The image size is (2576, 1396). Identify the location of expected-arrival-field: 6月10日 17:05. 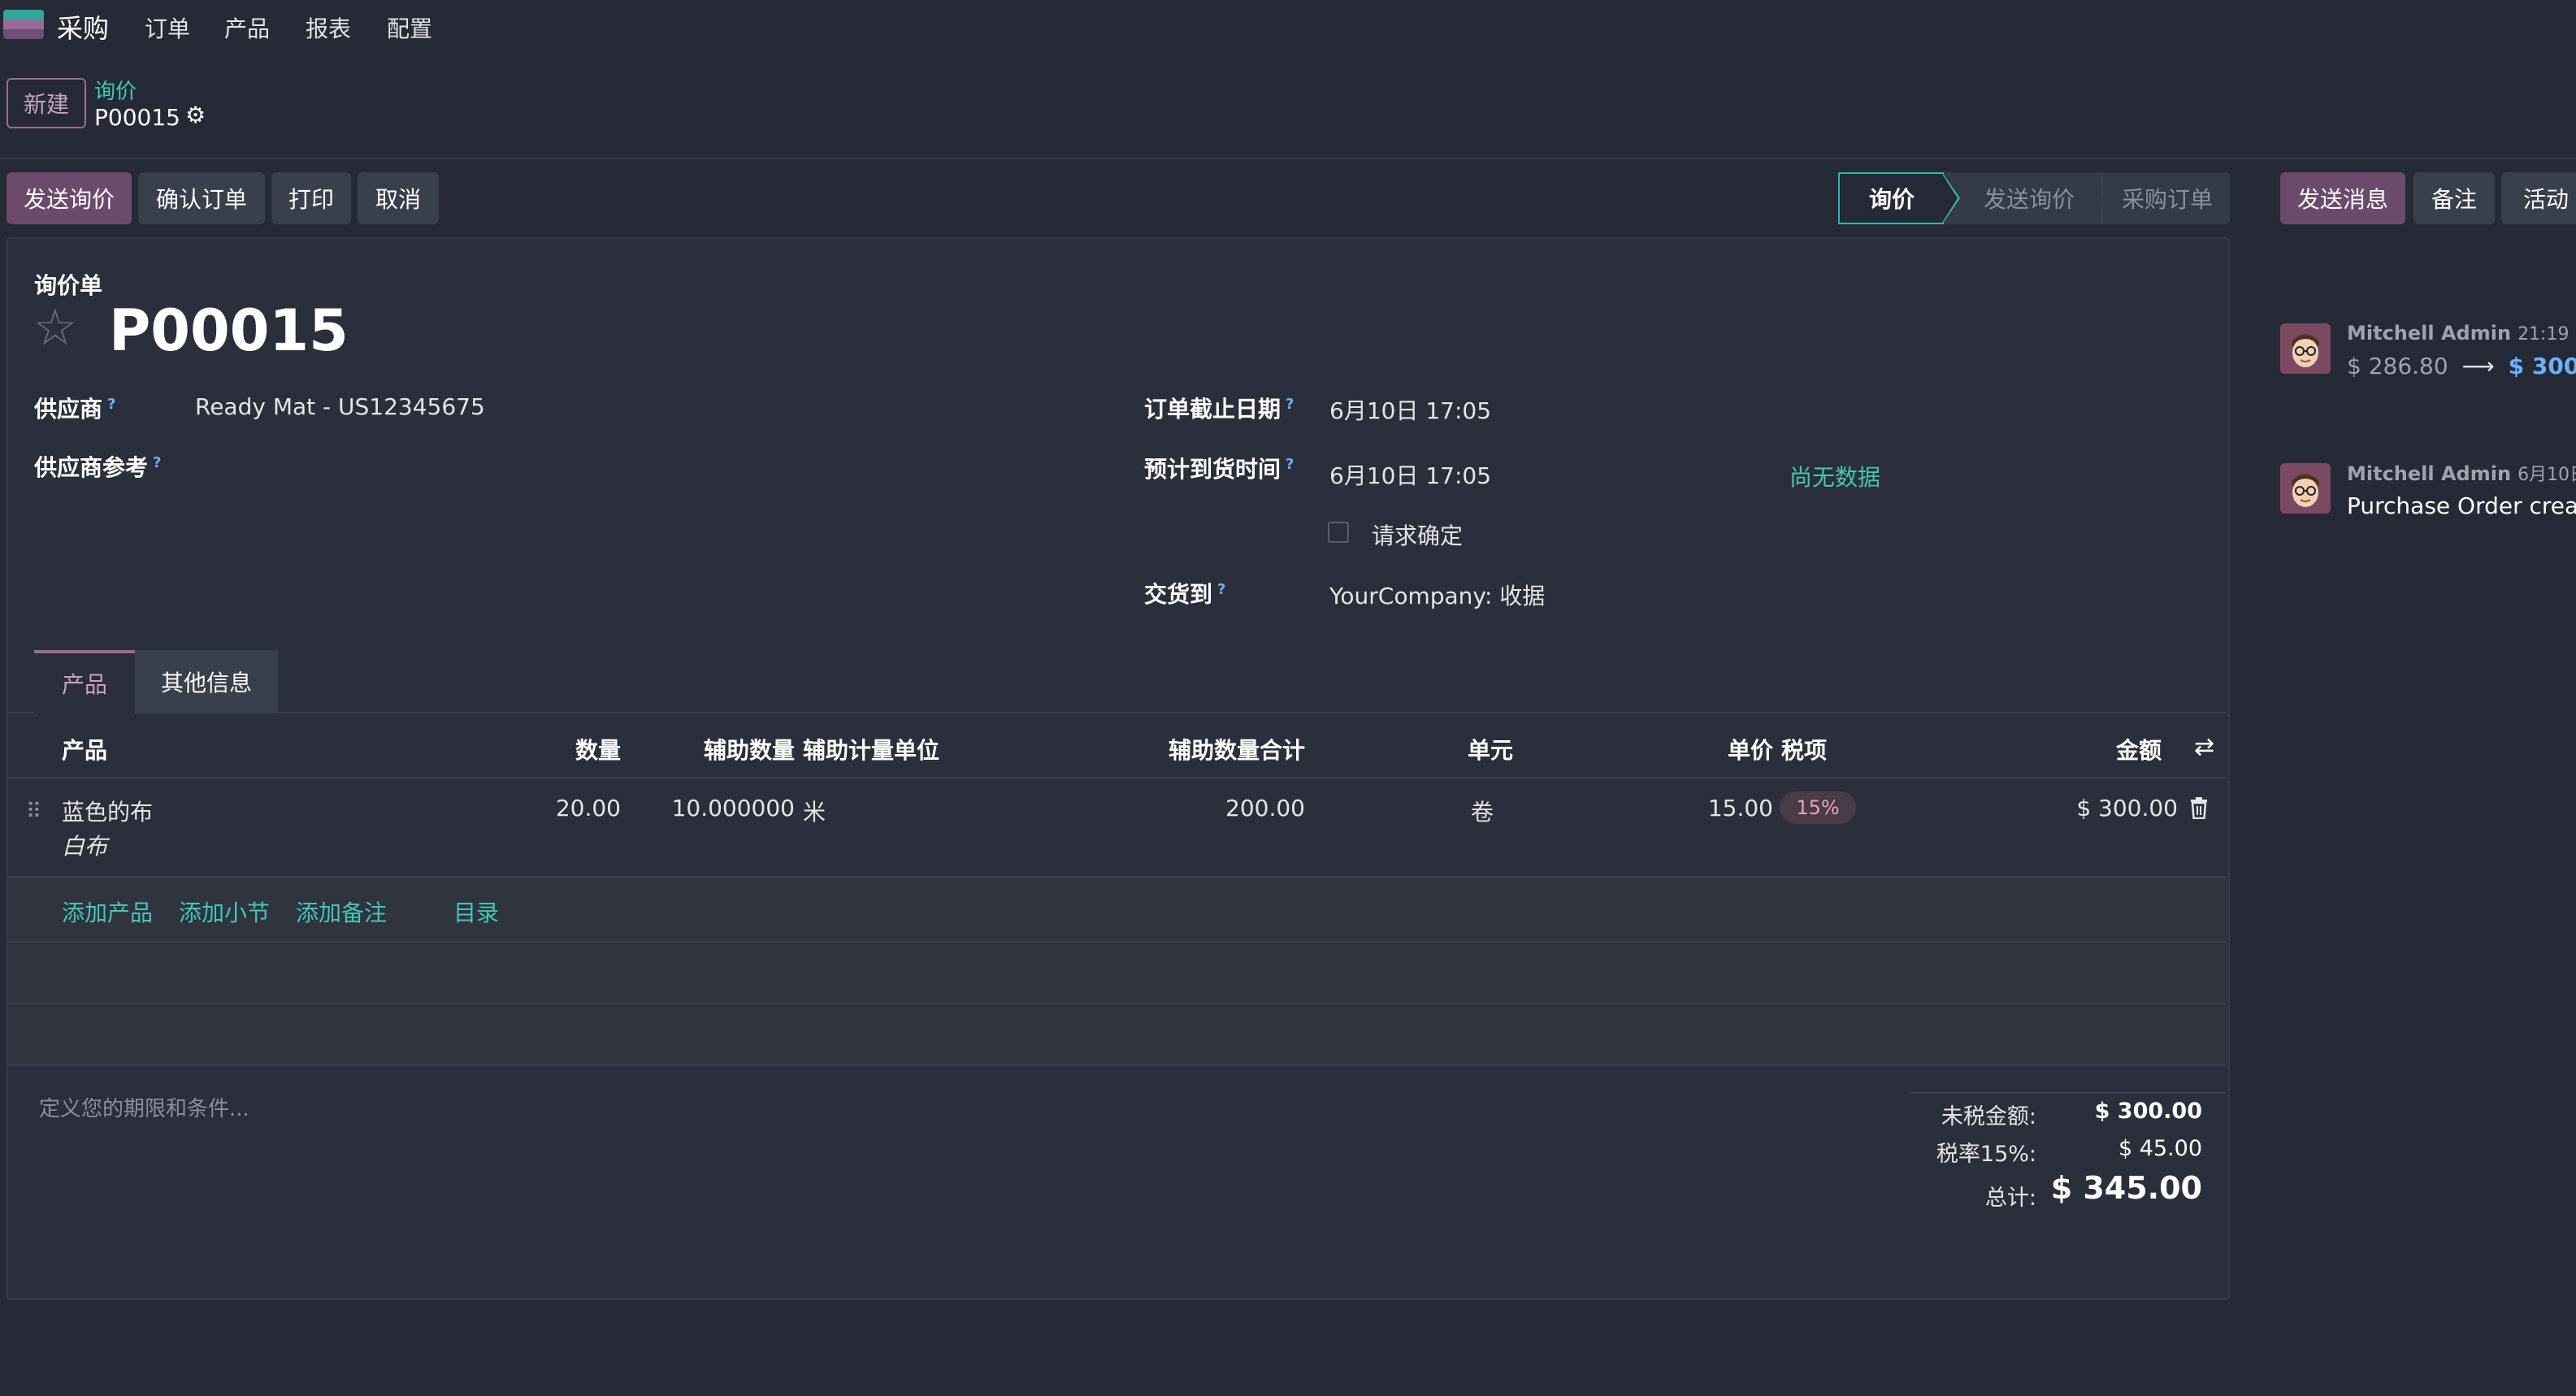
(1410, 475).